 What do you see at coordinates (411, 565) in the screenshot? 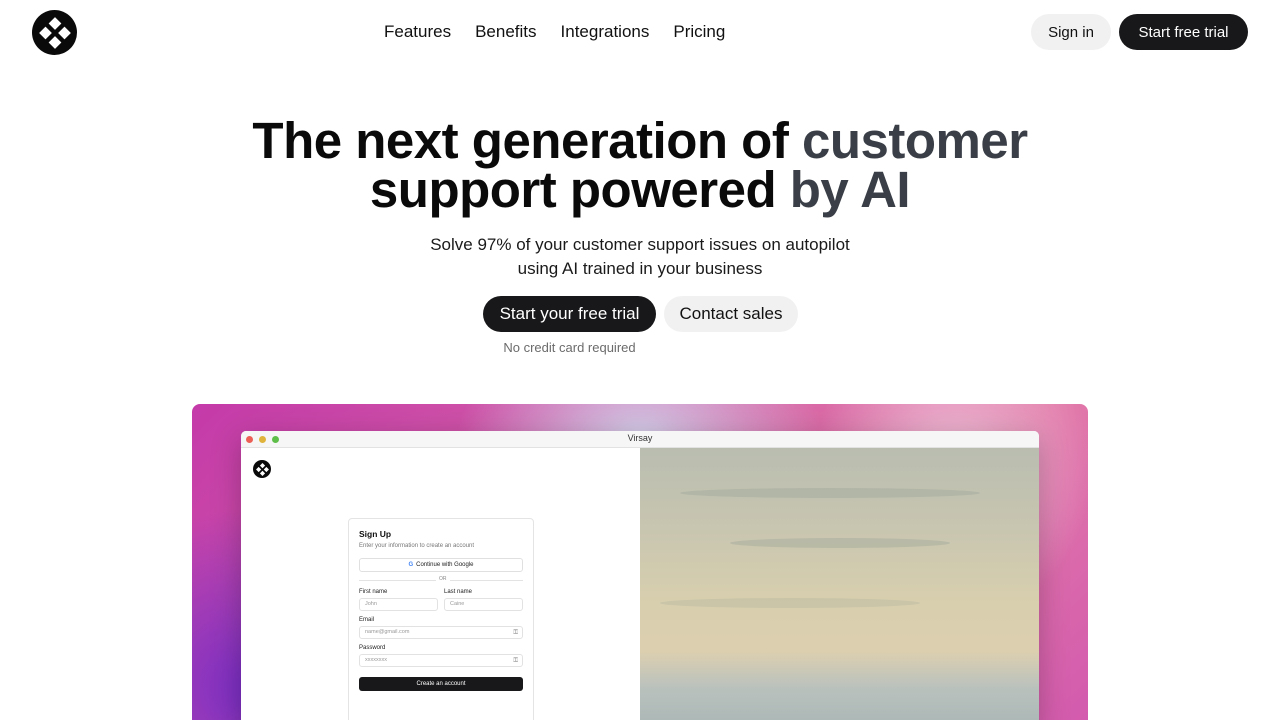
I see `google-icon: G` at bounding box center [411, 565].